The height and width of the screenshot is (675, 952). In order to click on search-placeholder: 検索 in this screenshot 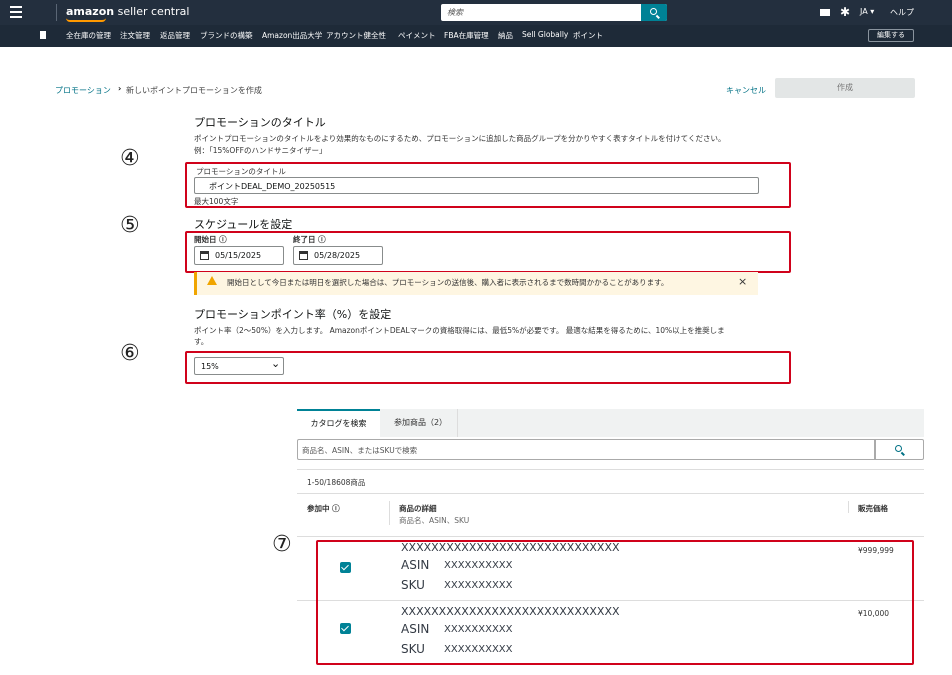, I will do `click(455, 12)`.